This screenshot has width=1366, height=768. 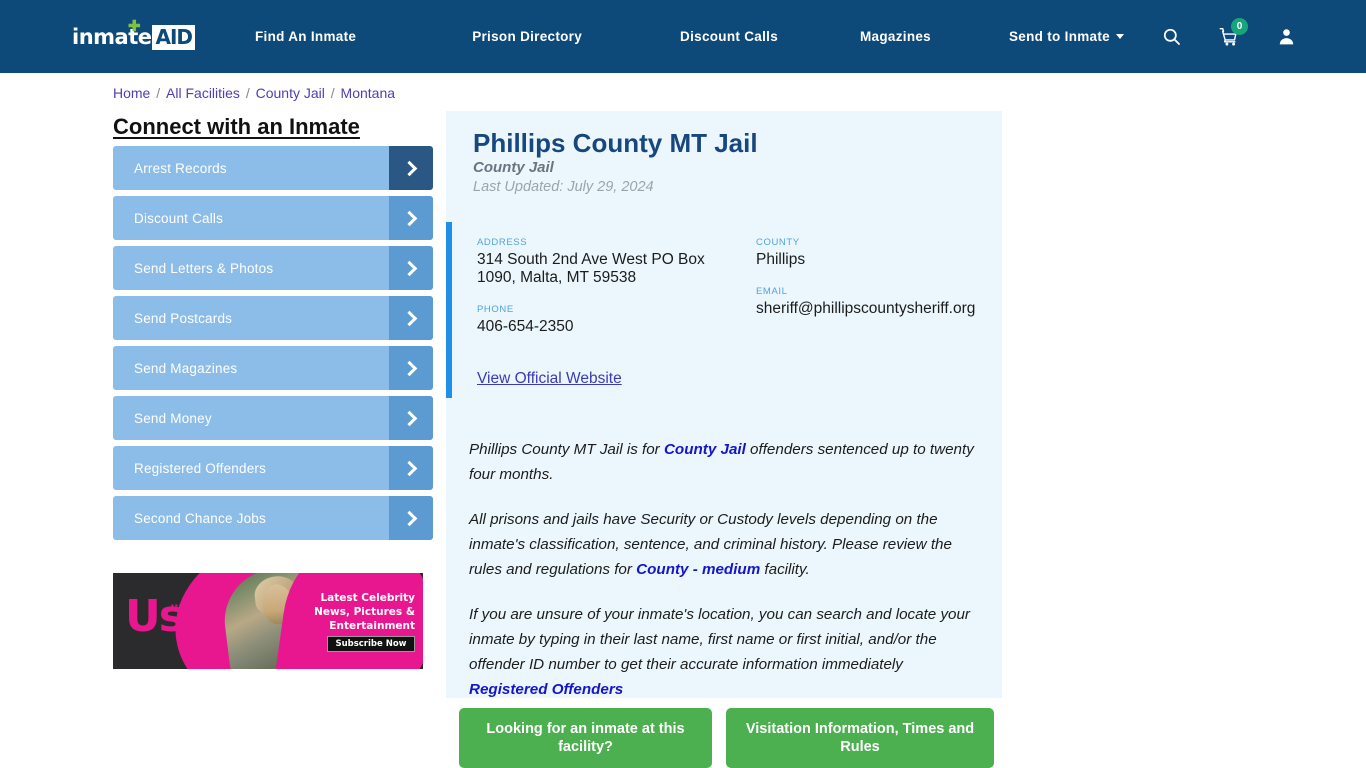 What do you see at coordinates (1286, 36) in the screenshot?
I see `user-icon` at bounding box center [1286, 36].